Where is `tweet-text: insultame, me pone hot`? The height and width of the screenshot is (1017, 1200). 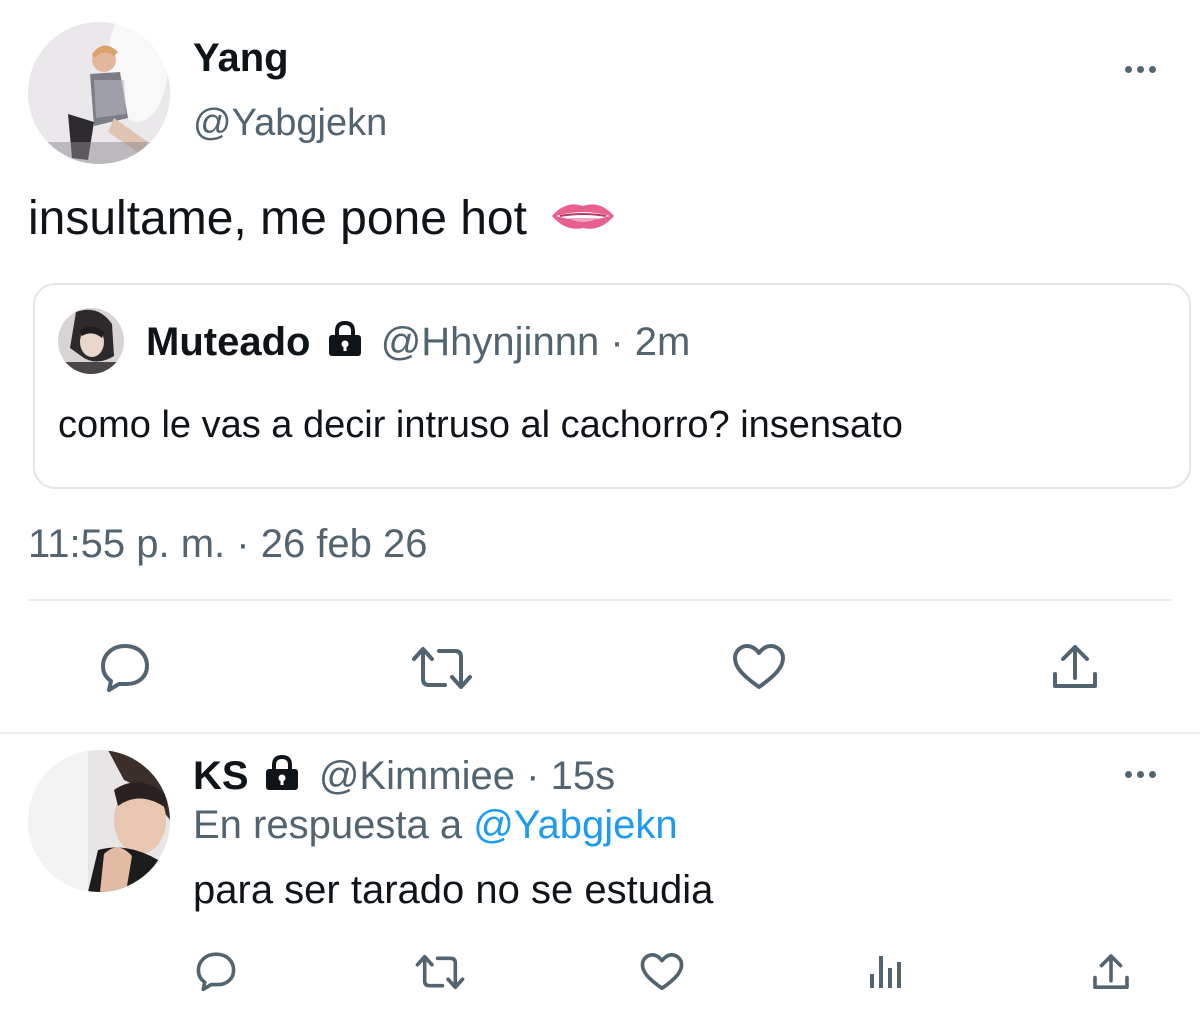
tweet-text: insultame, me pone hot is located at coordinates (323, 220).